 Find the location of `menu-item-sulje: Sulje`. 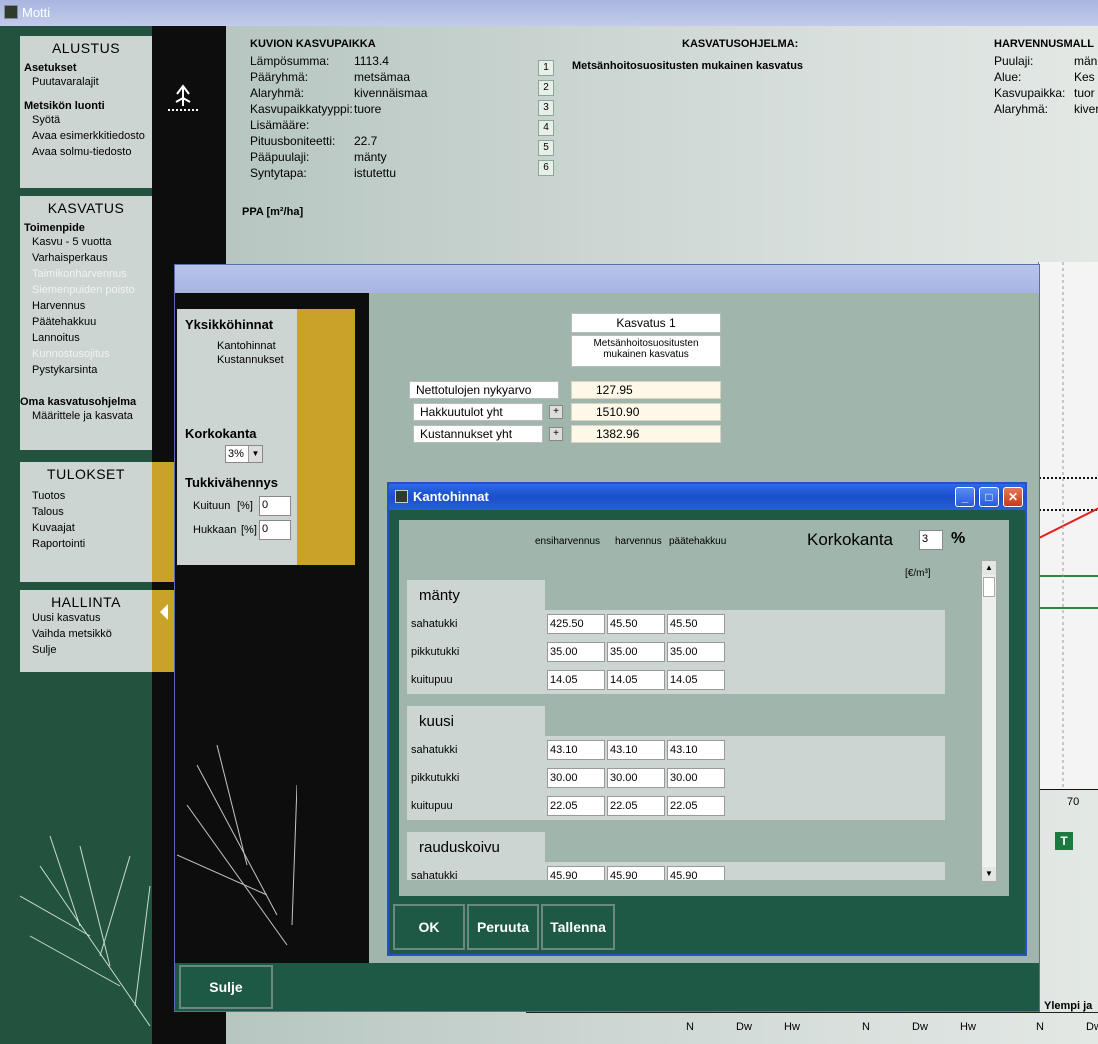

menu-item-sulje: Sulje is located at coordinates (86, 650).